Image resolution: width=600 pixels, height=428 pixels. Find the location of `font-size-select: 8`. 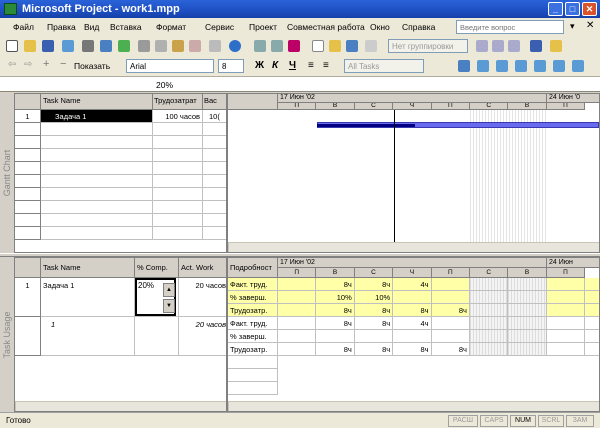

font-size-select: 8 is located at coordinates (231, 66).